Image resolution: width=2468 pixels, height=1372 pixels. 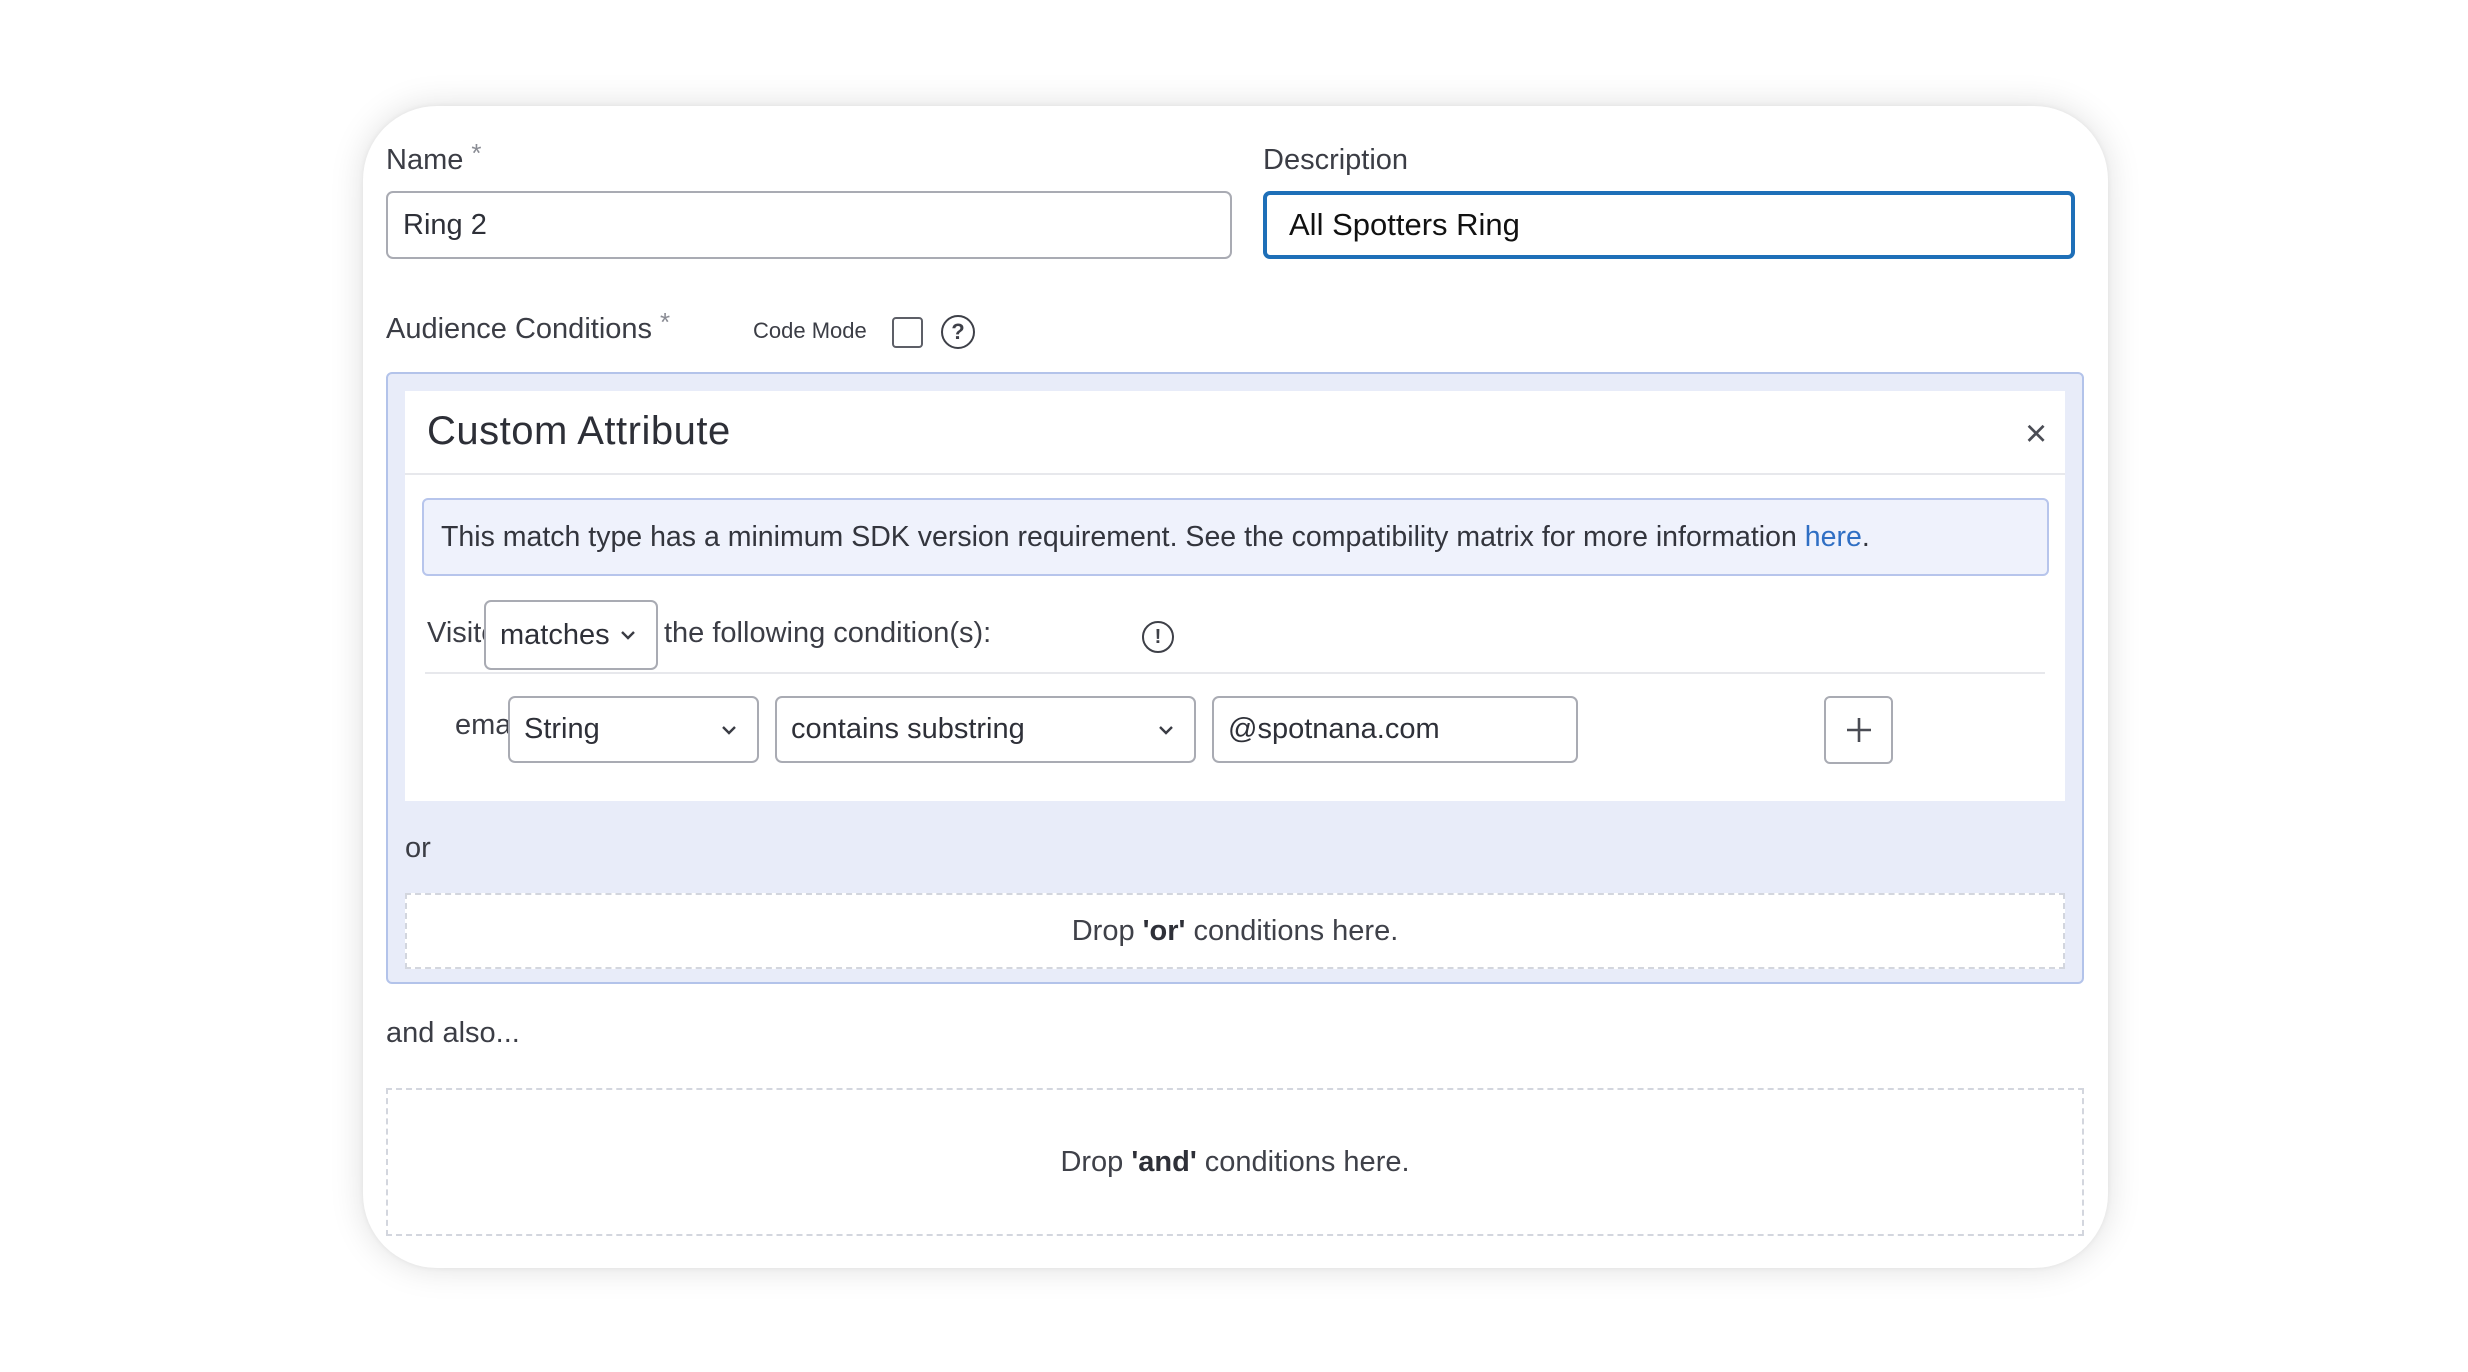 I want to click on condition-card-title: Custom Attribute, so click(x=579, y=431).